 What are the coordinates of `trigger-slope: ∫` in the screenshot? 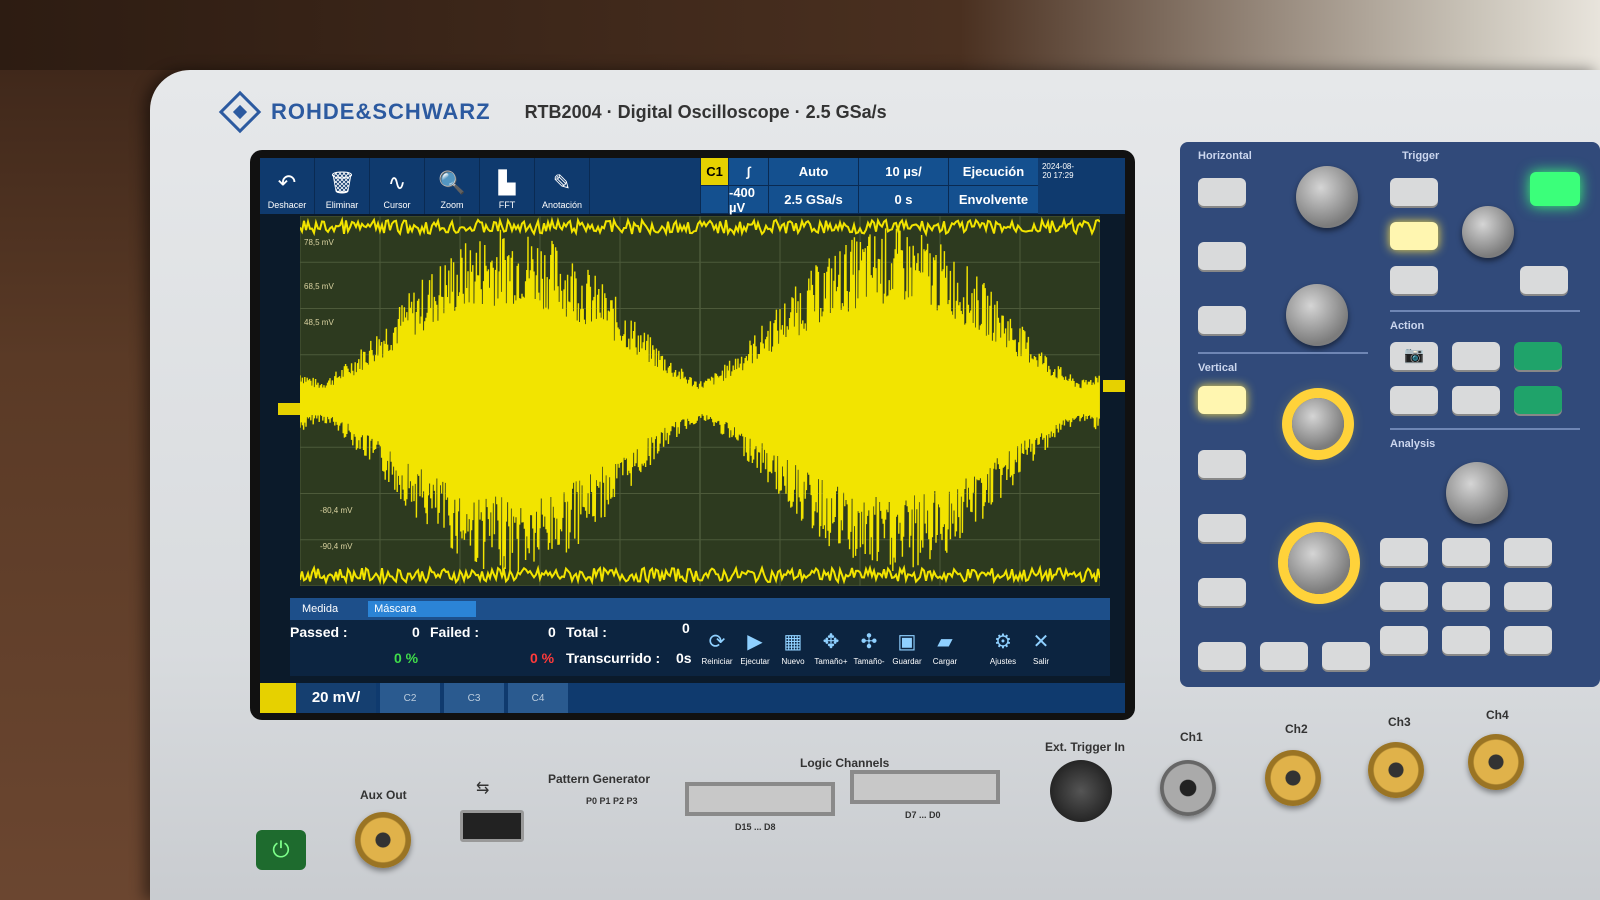 It's located at (748, 172).